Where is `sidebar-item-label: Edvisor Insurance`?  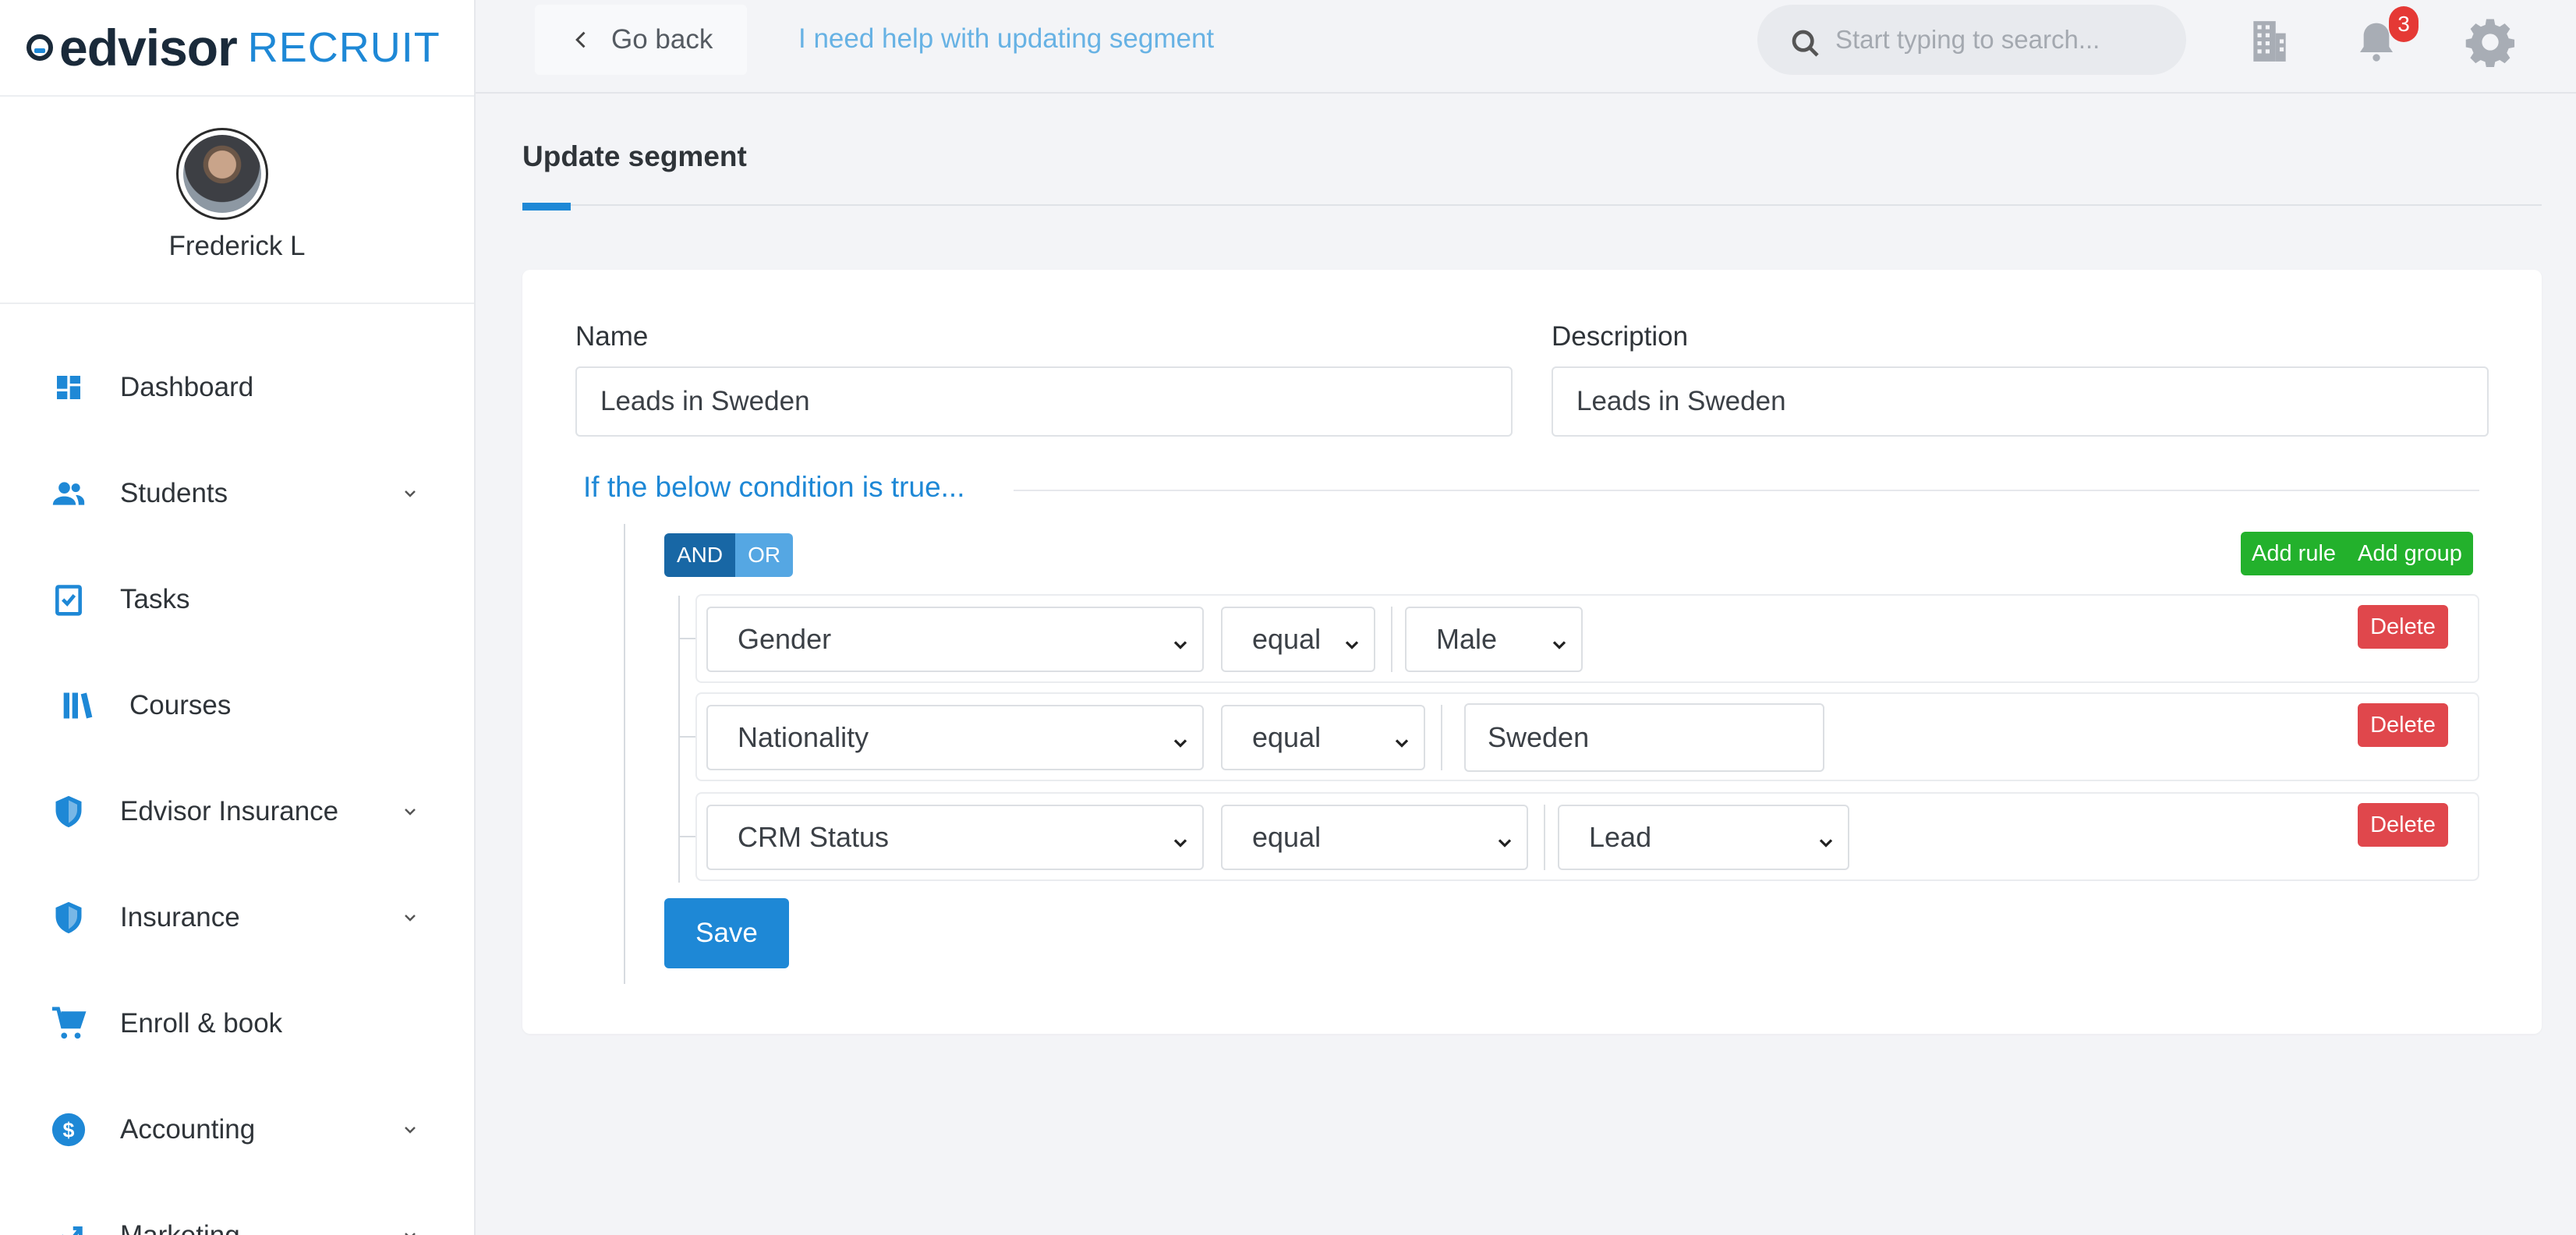
sidebar-item-label: Edvisor Insurance is located at coordinates (229, 811).